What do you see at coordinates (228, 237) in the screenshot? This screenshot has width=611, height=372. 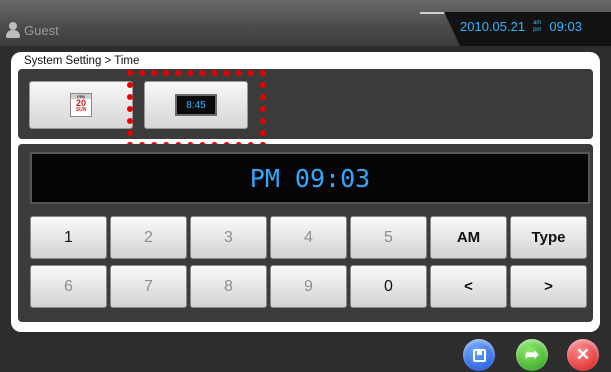 I see `key-3: 3` at bounding box center [228, 237].